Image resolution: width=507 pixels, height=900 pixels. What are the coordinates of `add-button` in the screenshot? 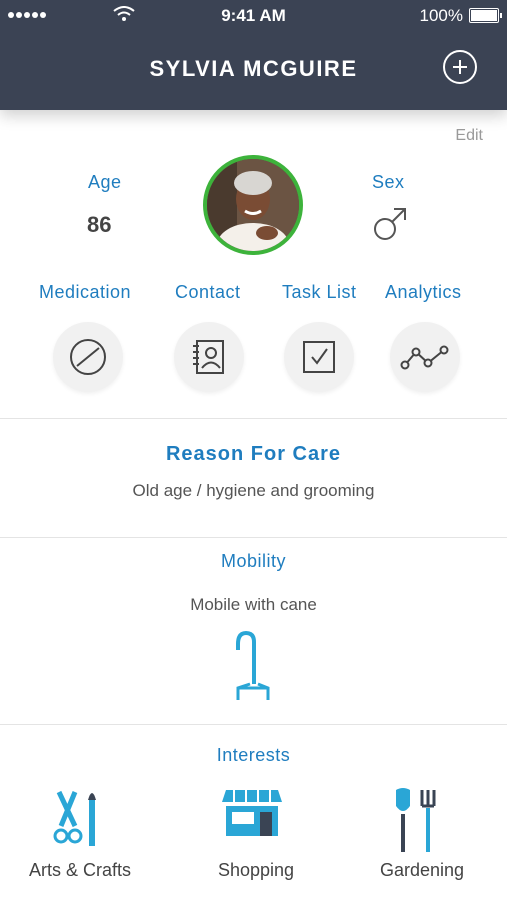 It's located at (460, 67).